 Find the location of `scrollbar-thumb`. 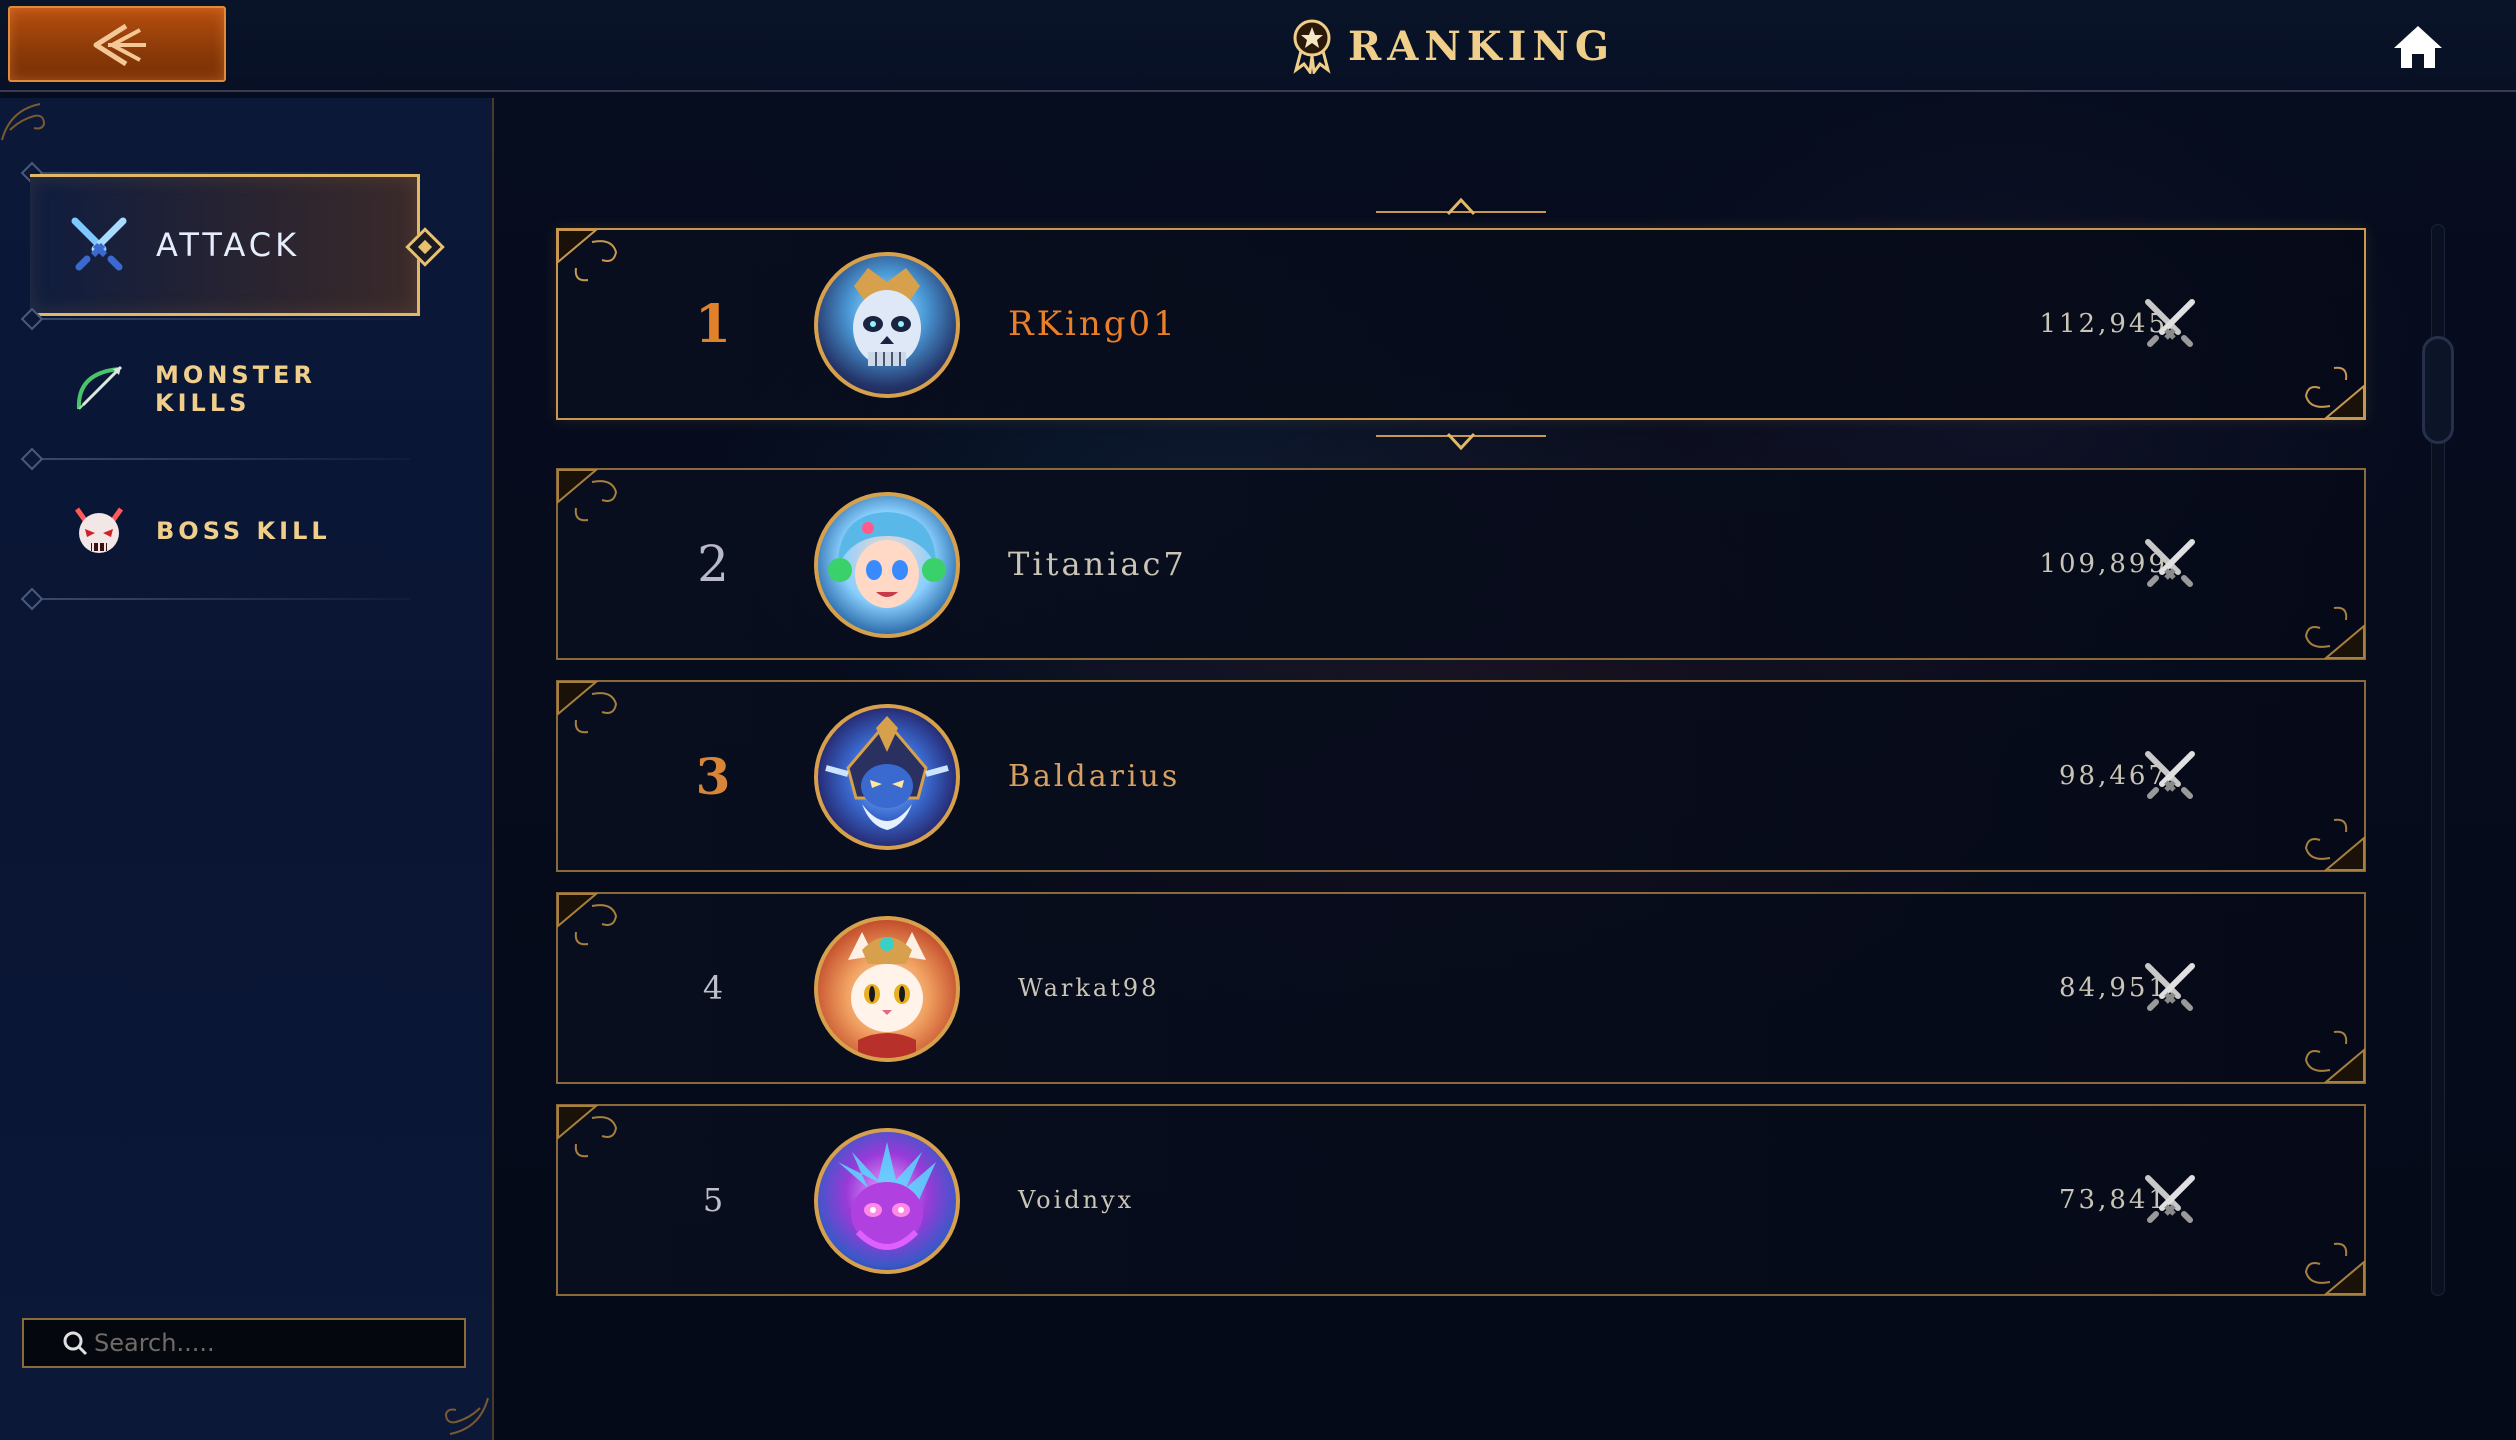

scrollbar-thumb is located at coordinates (2438, 390).